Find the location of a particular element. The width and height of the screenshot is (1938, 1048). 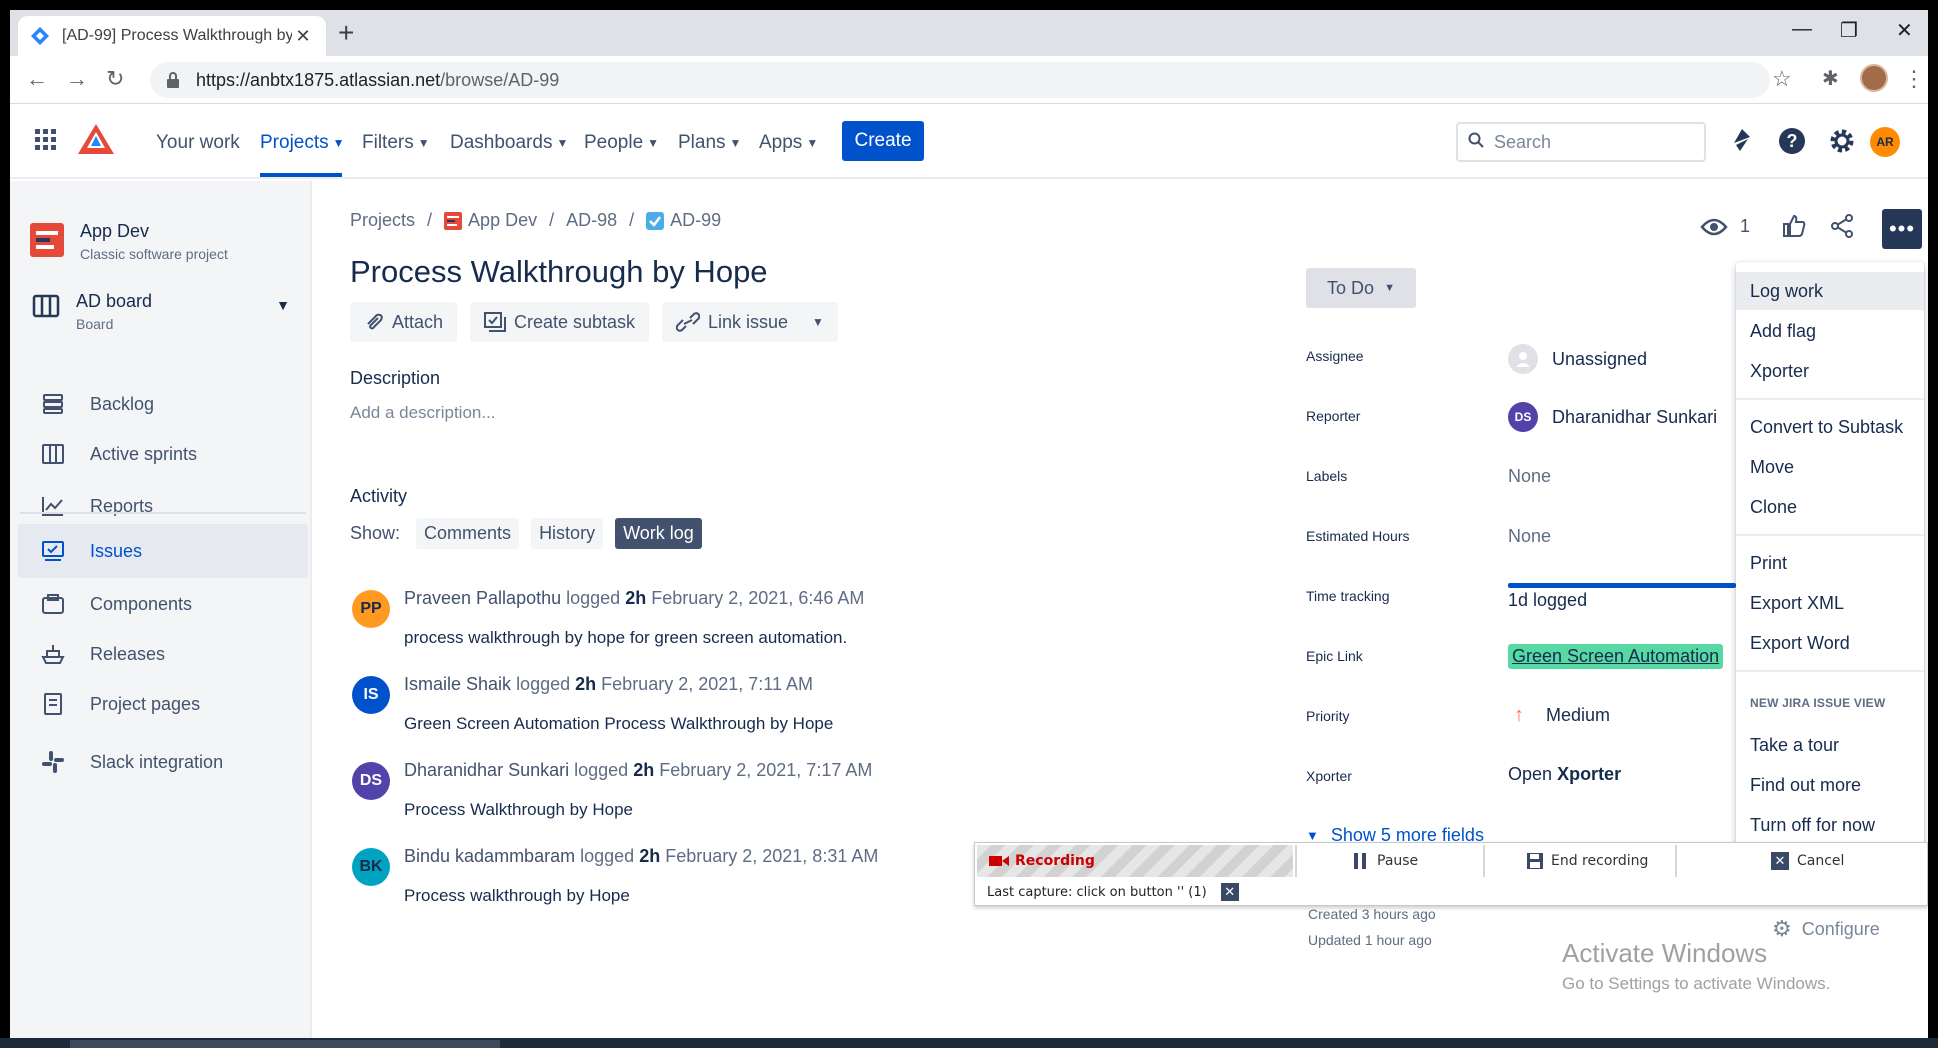

browser-tab: [AD-99] Process Walkthrough by ✕ is located at coordinates (172, 36).